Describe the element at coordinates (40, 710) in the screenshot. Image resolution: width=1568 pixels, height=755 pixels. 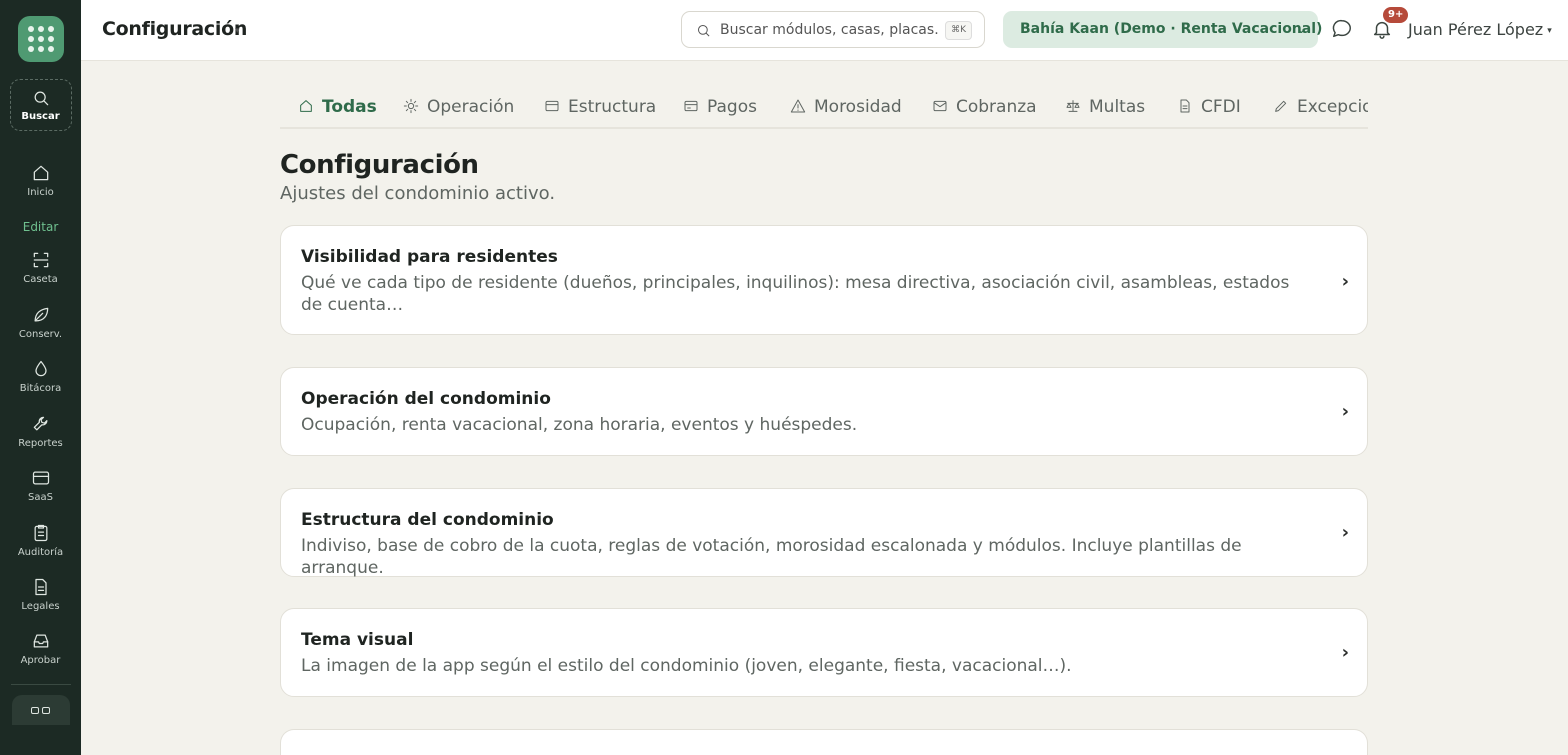
I see `sidebar-more-button` at that location.